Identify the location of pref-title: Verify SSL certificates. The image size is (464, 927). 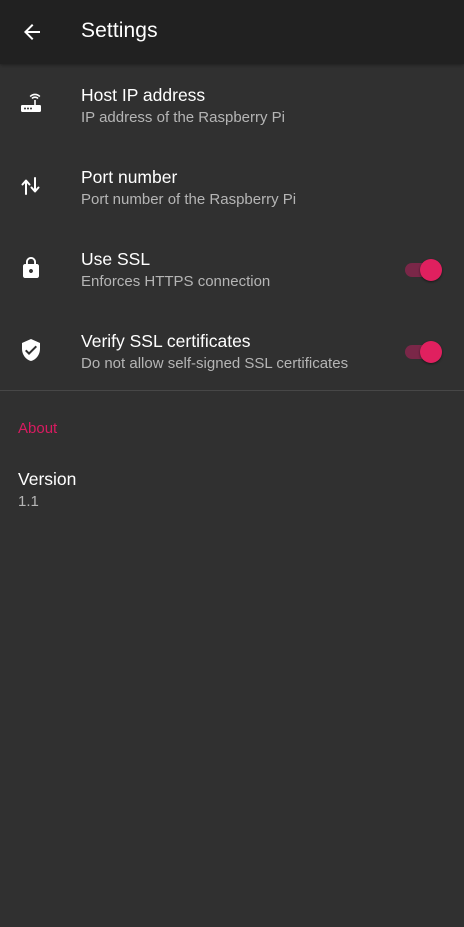
(166, 341).